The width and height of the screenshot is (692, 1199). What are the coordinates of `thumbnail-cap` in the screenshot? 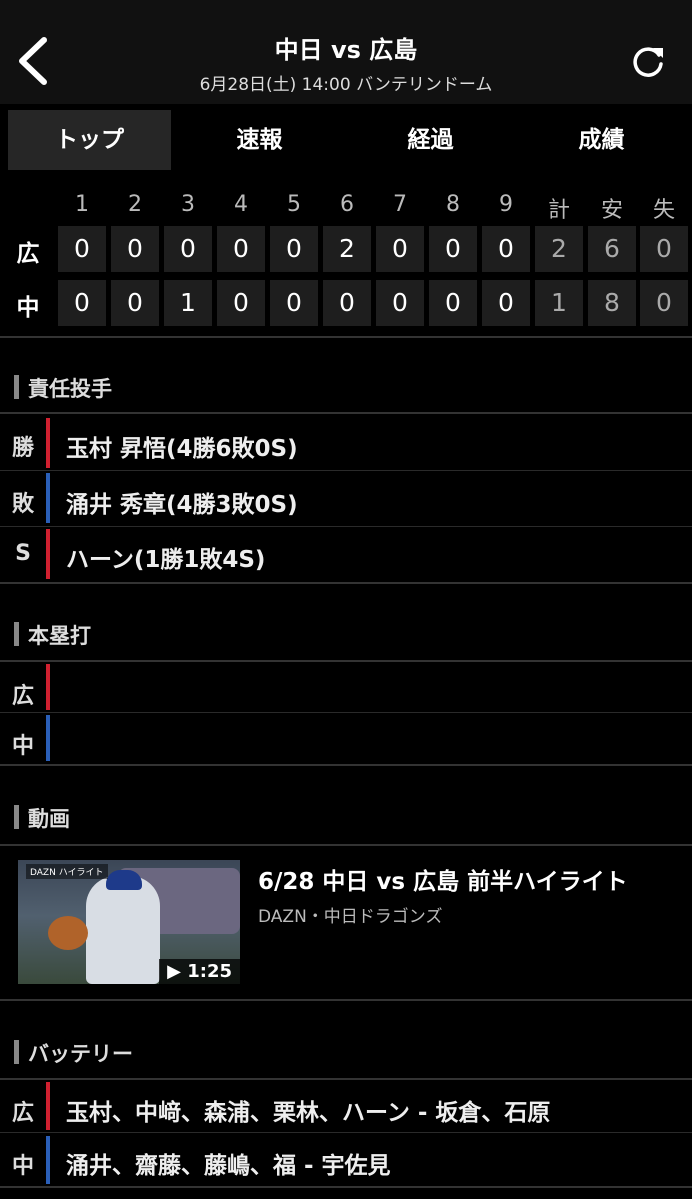 It's located at (124, 880).